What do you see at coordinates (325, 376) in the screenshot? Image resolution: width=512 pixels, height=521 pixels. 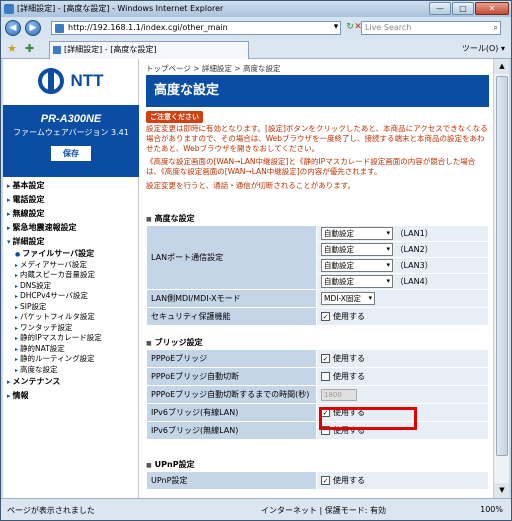 I see `auto-cut-checkbox` at bounding box center [325, 376].